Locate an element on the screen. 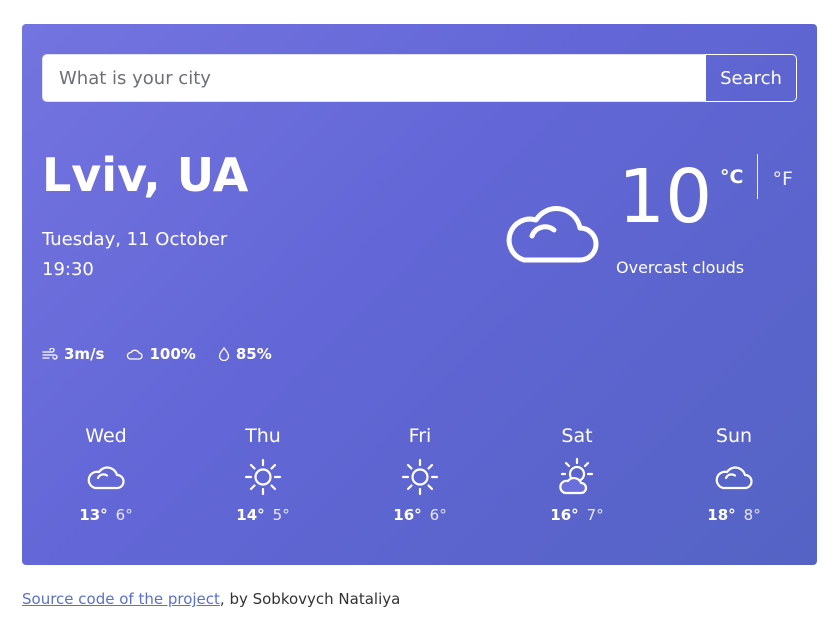  forecast-temps: 16° 7° is located at coordinates (577, 515).